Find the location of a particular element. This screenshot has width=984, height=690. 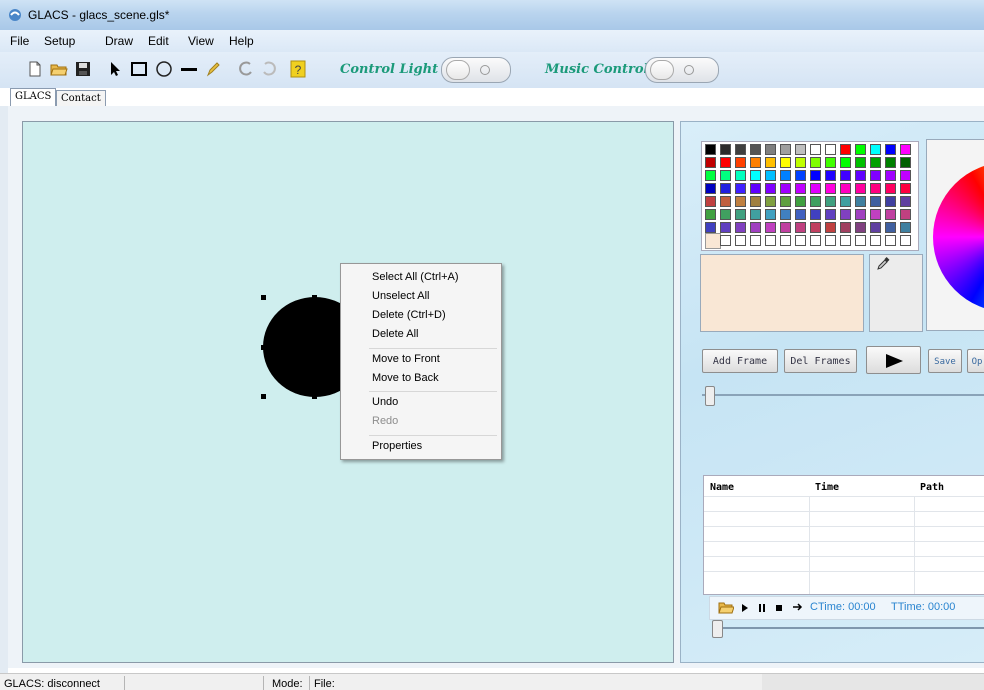

eyedropper-box is located at coordinates (896, 293).